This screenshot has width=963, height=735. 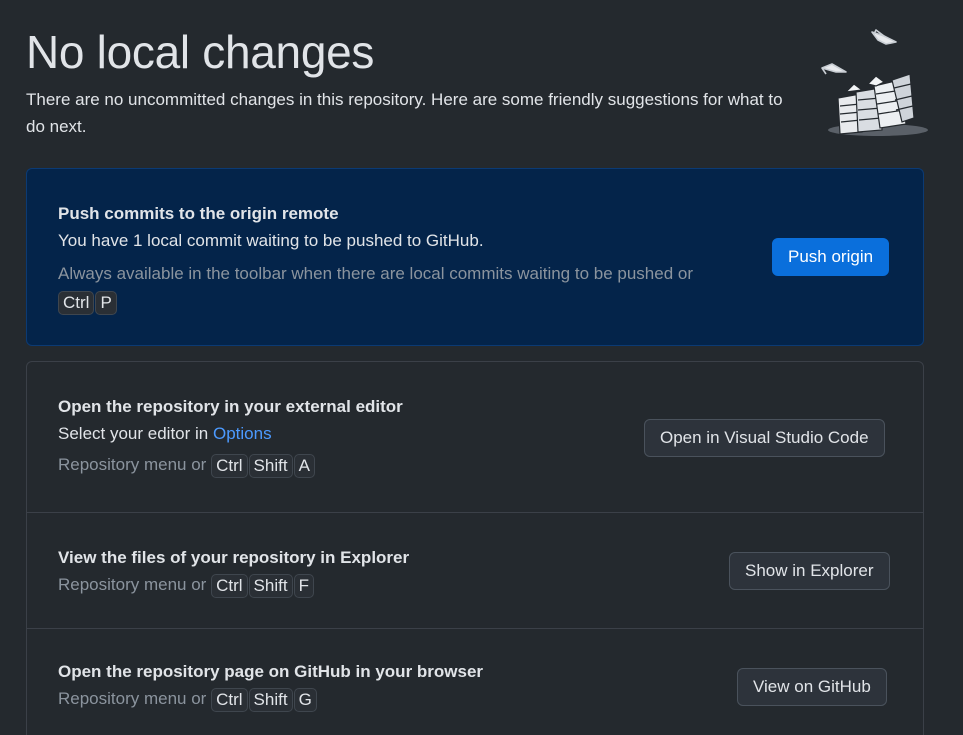 What do you see at coordinates (809, 571) in the screenshot?
I see `show-in-explorer-button: Show in Explorer` at bounding box center [809, 571].